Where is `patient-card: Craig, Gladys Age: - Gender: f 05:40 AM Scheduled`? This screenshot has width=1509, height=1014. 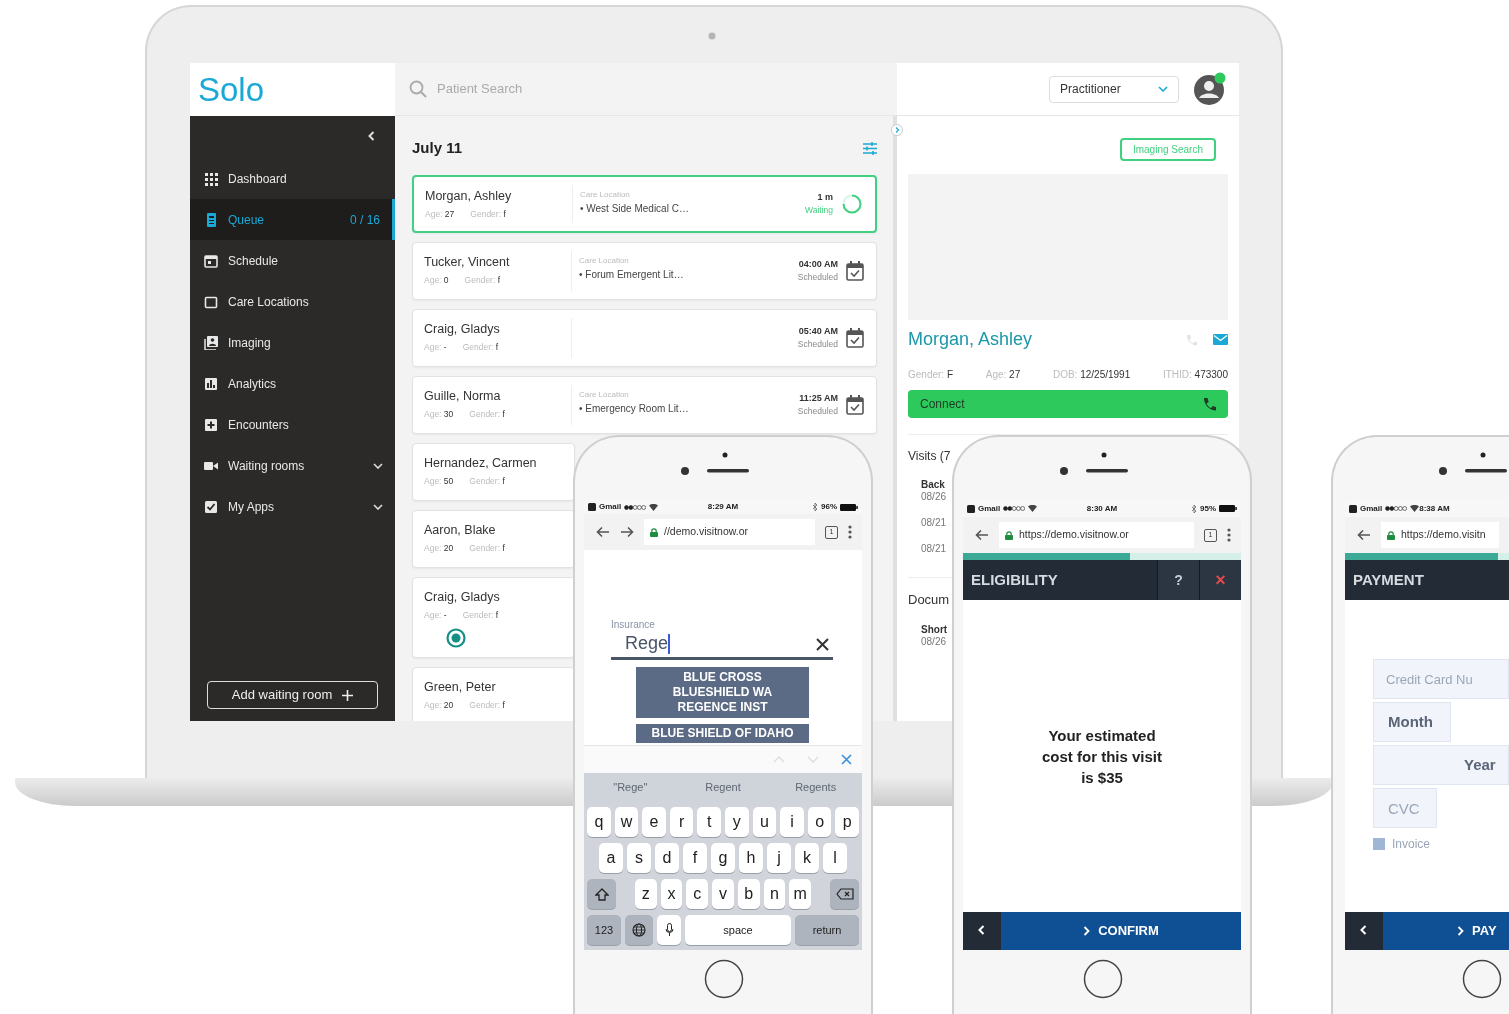 patient-card: Craig, Gladys Age: - Gender: f 05:40 AM Scheduled is located at coordinates (644, 338).